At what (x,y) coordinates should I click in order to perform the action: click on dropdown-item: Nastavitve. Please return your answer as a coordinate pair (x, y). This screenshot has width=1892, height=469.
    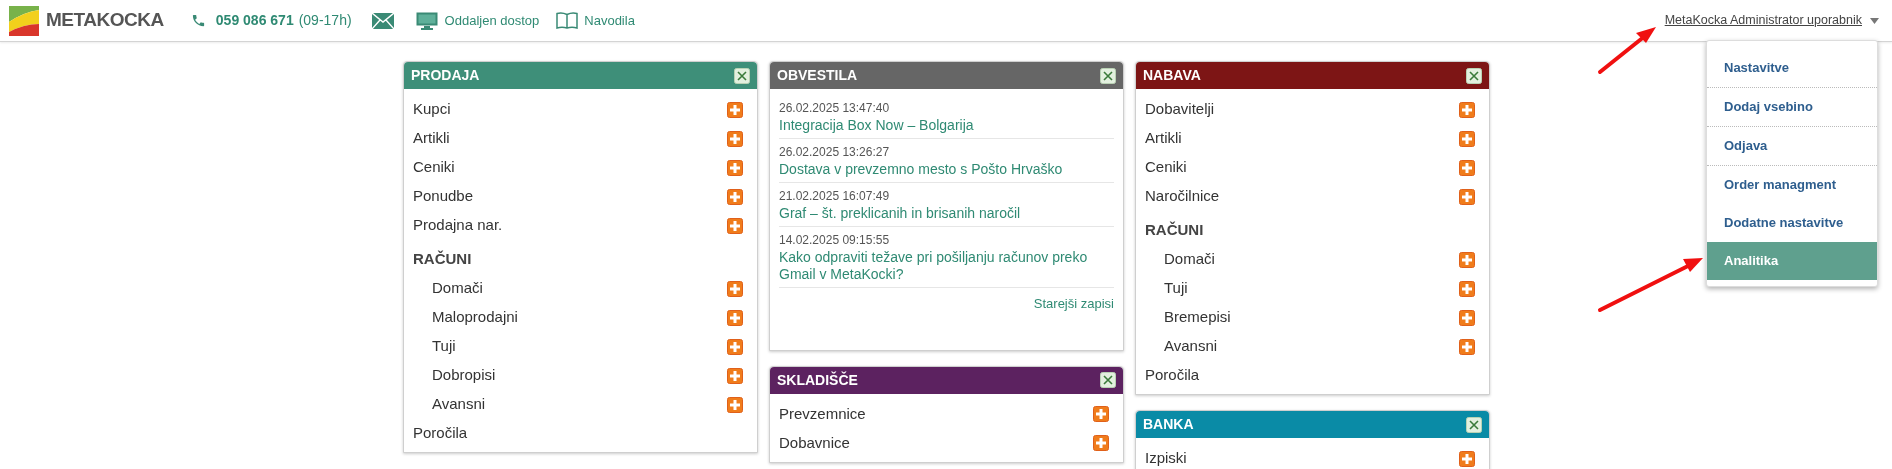
    Looking at the image, I should click on (1792, 68).